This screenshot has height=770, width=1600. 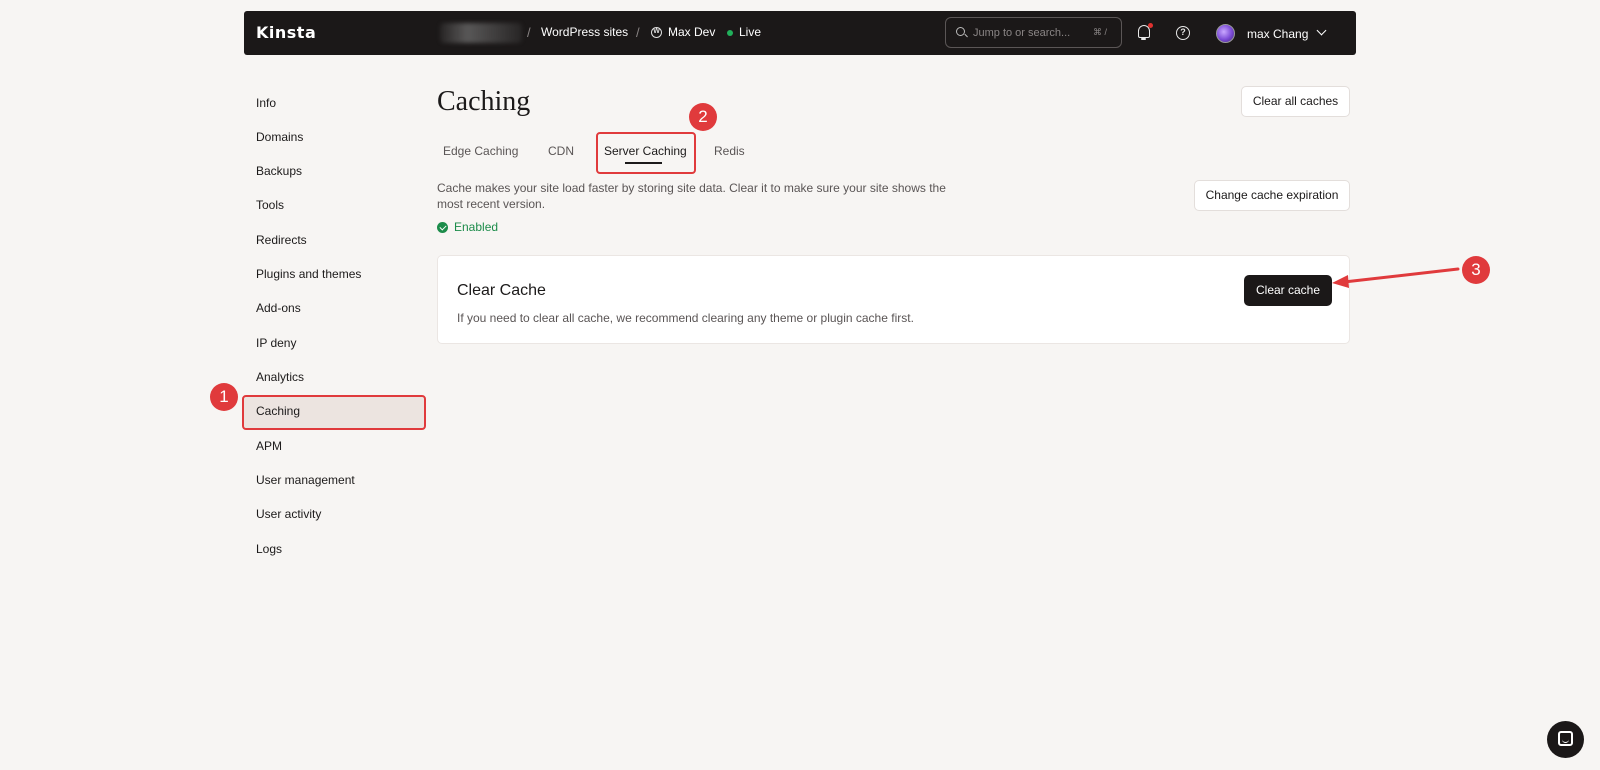 I want to click on tab-edge-caching: Edge Caching, so click(x=480, y=151).